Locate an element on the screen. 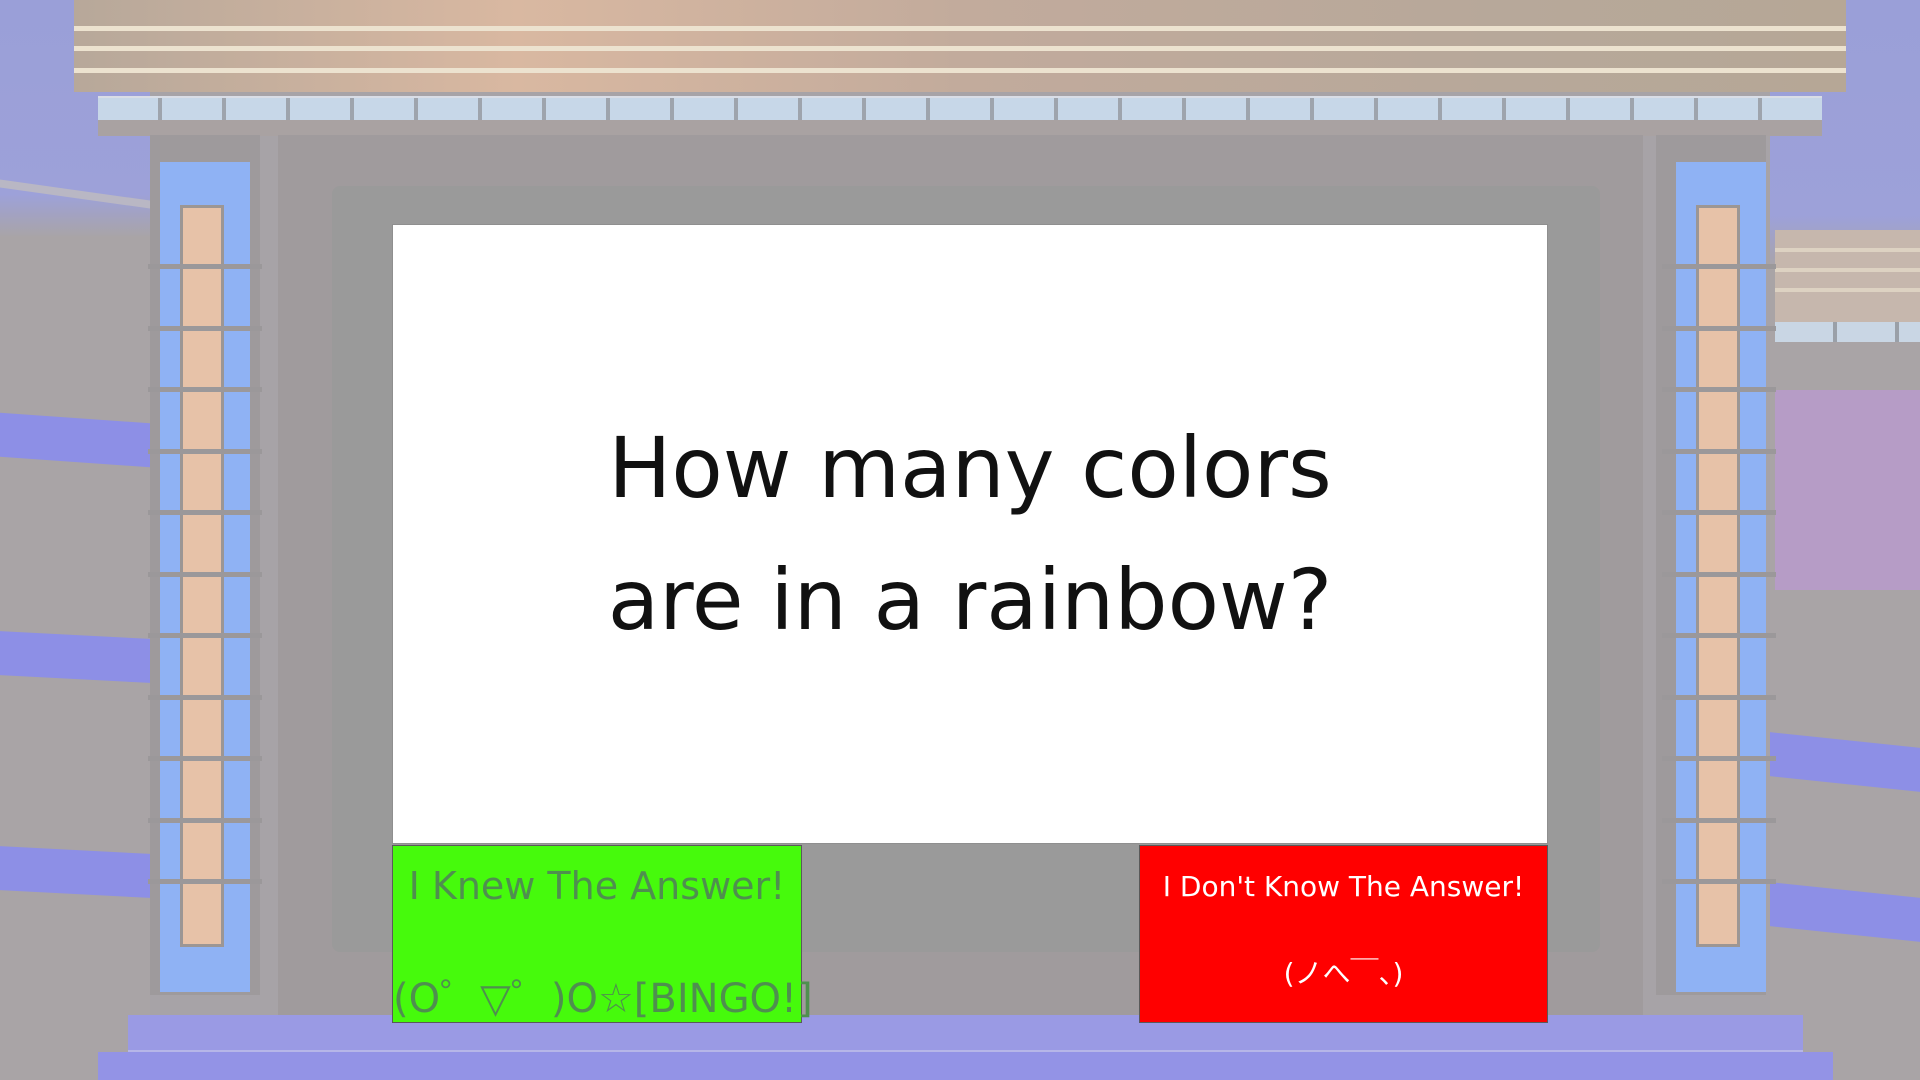 The height and width of the screenshot is (1080, 1920). dont-know-answer-label: I Don't Know The Answer! is located at coordinates (1343, 886).